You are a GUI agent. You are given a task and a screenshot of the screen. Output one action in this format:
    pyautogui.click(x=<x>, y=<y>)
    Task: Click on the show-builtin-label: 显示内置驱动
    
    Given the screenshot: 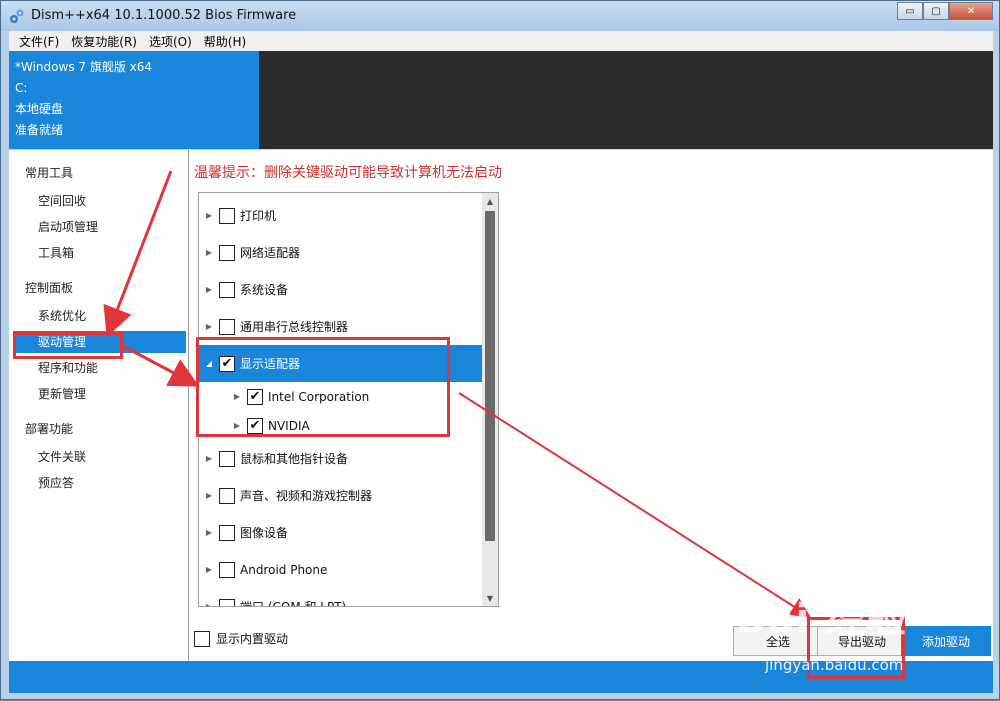 What is the action you would take?
    pyautogui.click(x=252, y=639)
    